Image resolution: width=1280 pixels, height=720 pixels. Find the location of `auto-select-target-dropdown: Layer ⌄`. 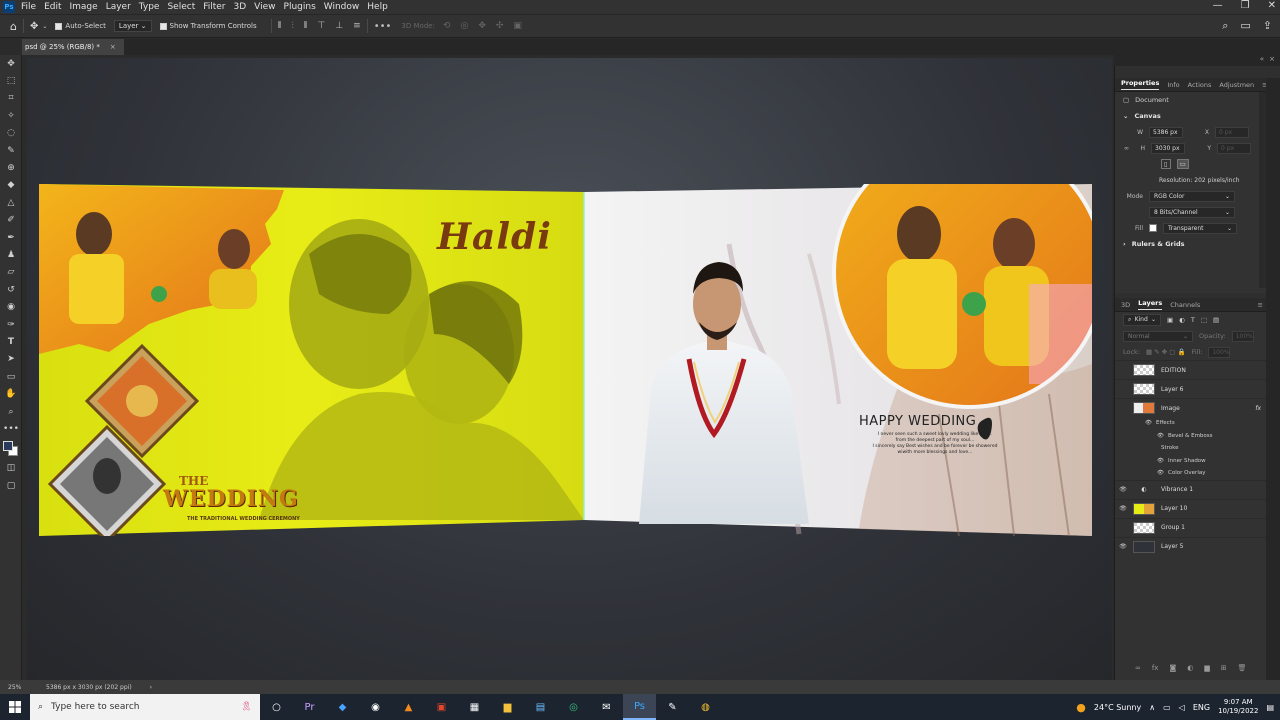

auto-select-target-dropdown: Layer ⌄ is located at coordinates (132, 26).